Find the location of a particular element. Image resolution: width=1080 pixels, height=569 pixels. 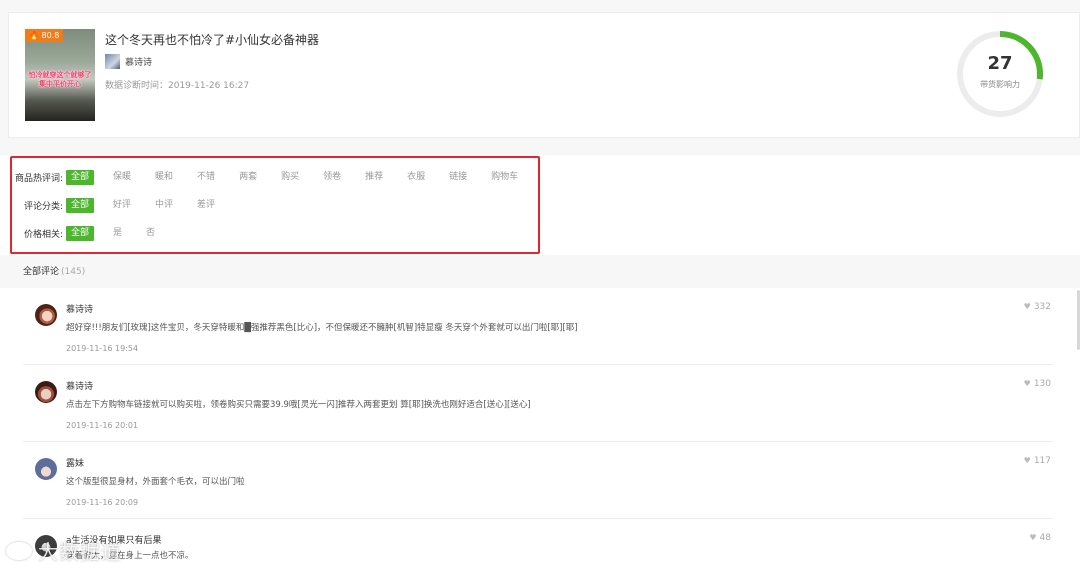

diagnosis-time: 数据诊断时间：2019-11-26 16:27 is located at coordinates (177, 86).